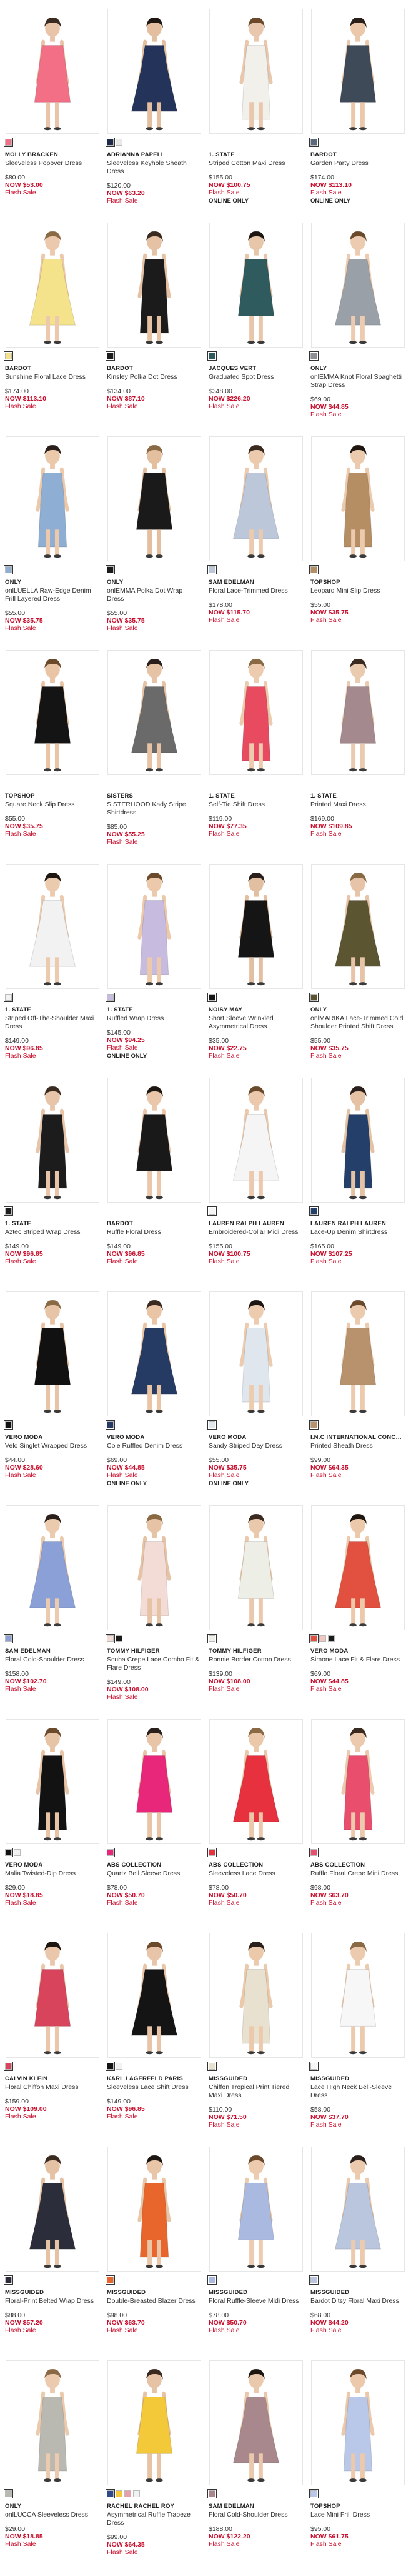 Image resolution: width=406 pixels, height=2576 pixels. What do you see at coordinates (154, 167) in the screenshot?
I see `product-name-link: Sleeveless Keyhole Sheath Dress` at bounding box center [154, 167].